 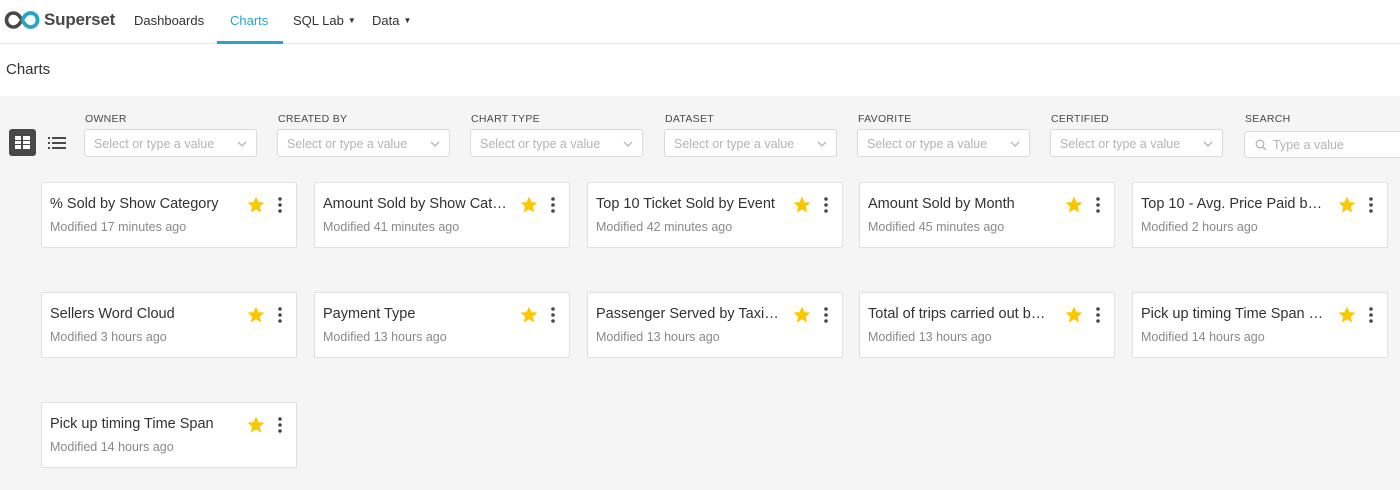 I want to click on grid-view-icon, so click(x=22, y=142).